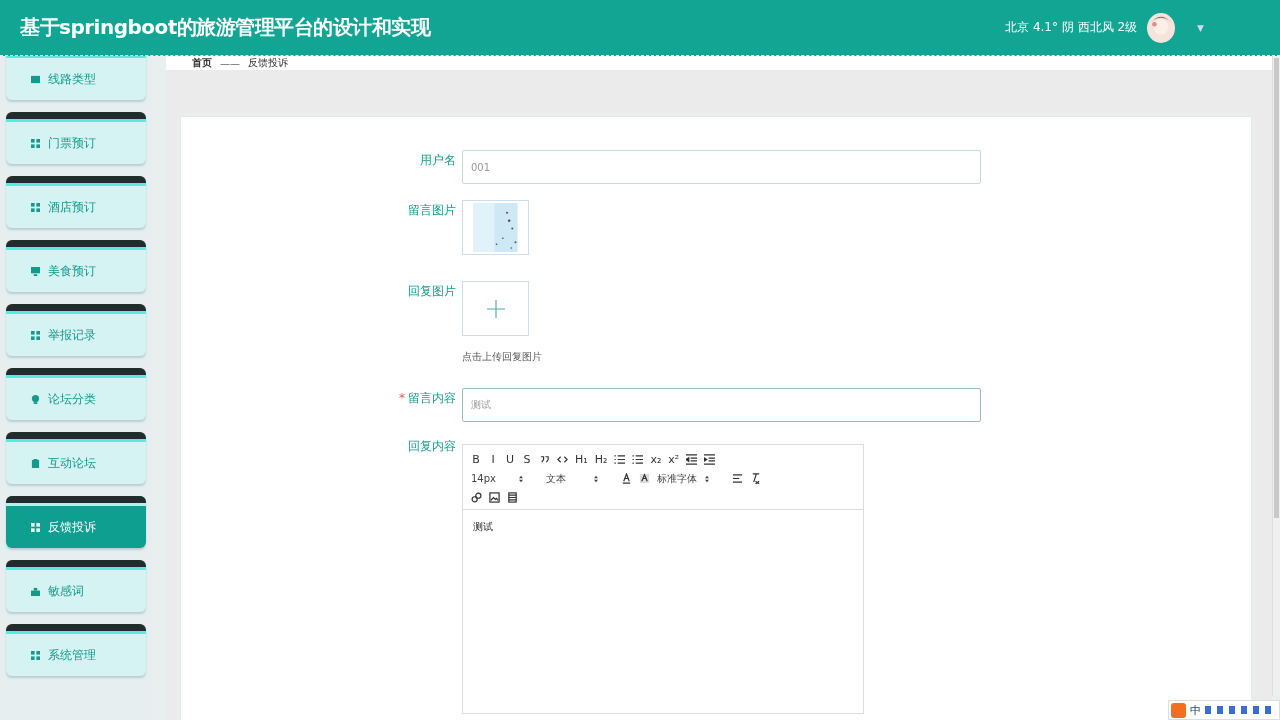 This screenshot has width=1280, height=720. I want to click on ime-toolbar: 中, so click(1224, 710).